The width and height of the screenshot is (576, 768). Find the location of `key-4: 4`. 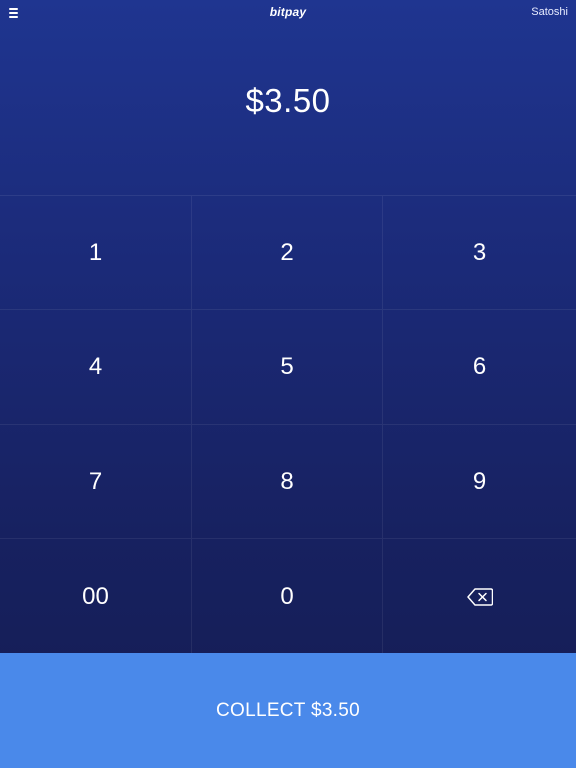

key-4: 4 is located at coordinates (96, 367).